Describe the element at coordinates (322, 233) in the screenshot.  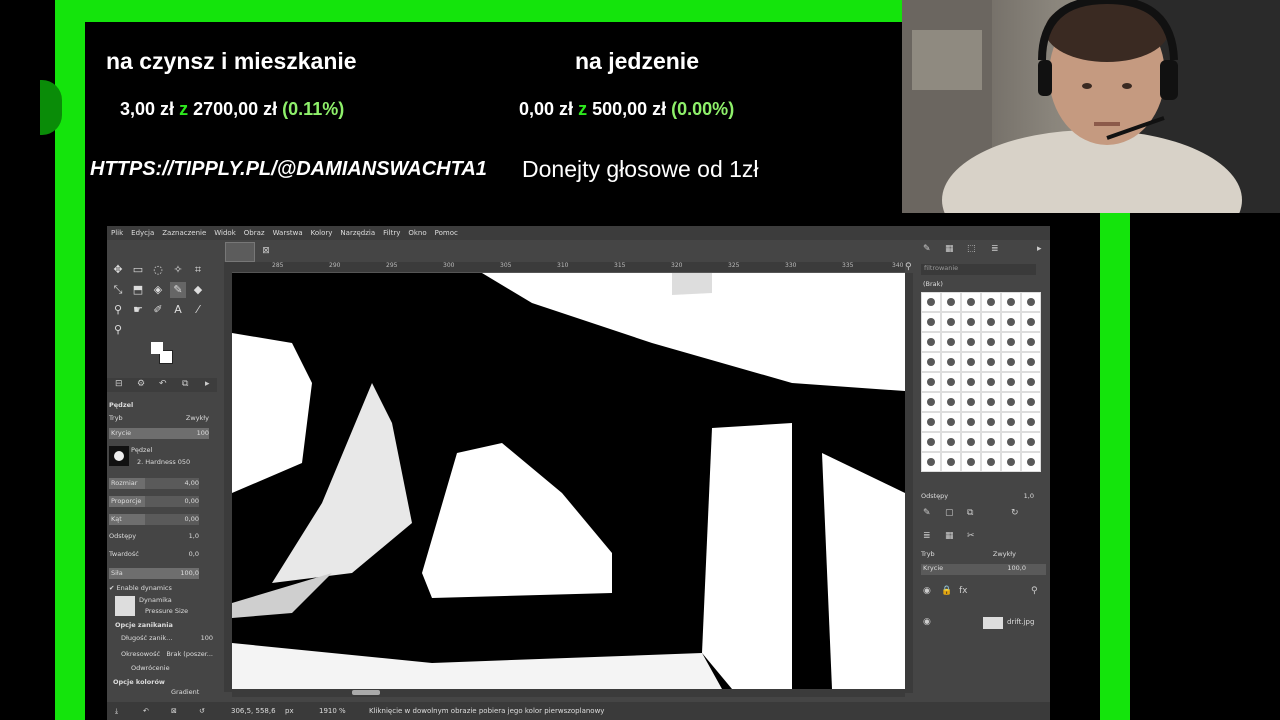
I see `menu-colors: Kolory` at that location.